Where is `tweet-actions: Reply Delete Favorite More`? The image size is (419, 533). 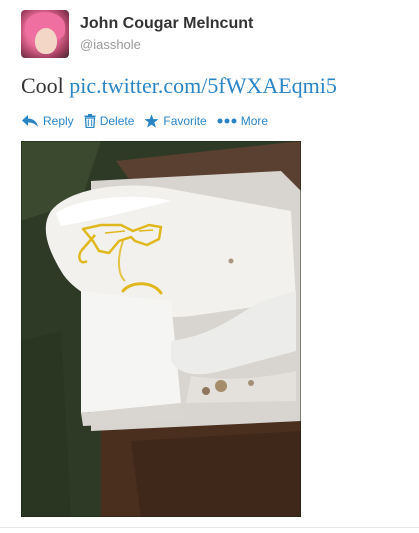
tweet-actions: Reply Delete Favorite More is located at coordinates (149, 121).